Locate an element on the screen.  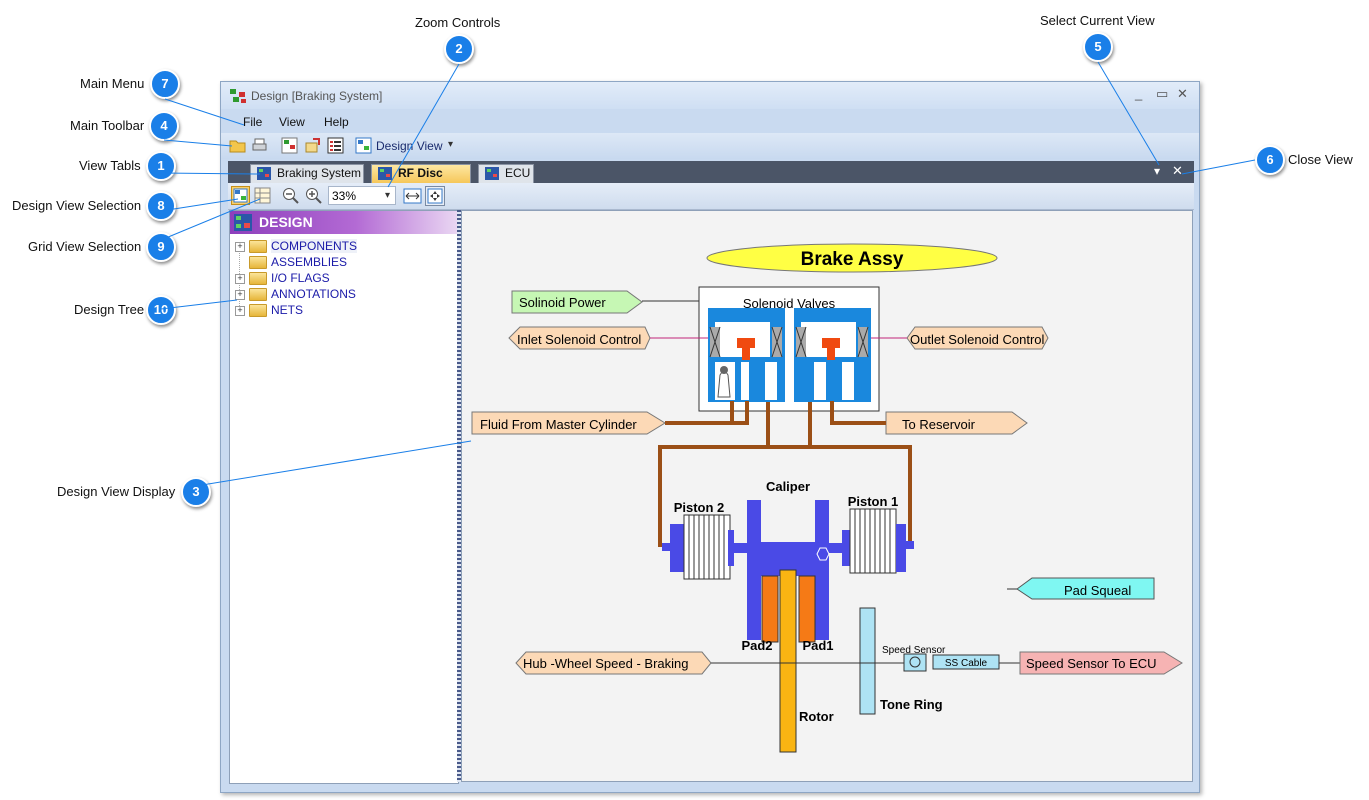
caliper-left-arm is located at coordinates (754, 570).